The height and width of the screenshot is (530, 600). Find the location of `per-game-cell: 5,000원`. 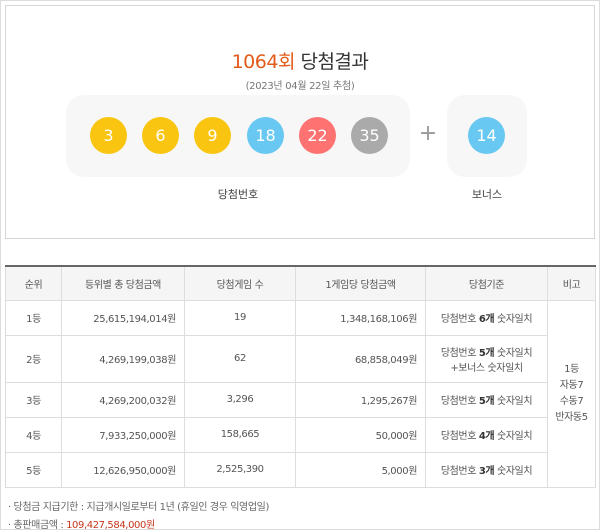

per-game-cell: 5,000원 is located at coordinates (360, 469).